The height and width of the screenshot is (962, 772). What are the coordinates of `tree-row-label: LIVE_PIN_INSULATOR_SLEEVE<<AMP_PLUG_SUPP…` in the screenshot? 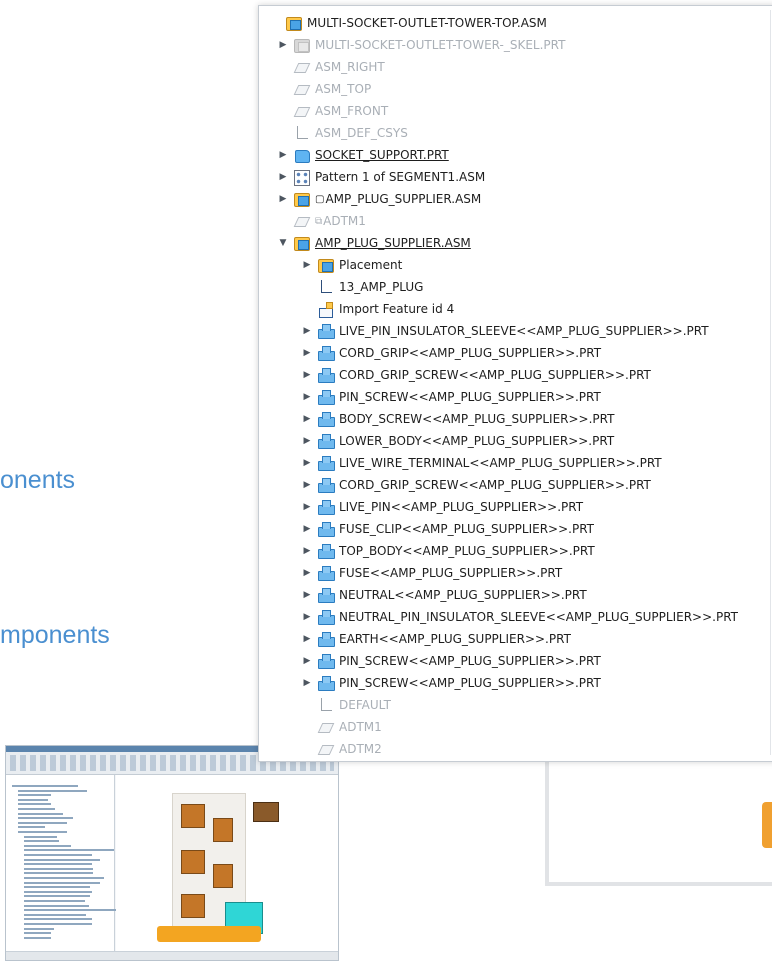 It's located at (524, 331).